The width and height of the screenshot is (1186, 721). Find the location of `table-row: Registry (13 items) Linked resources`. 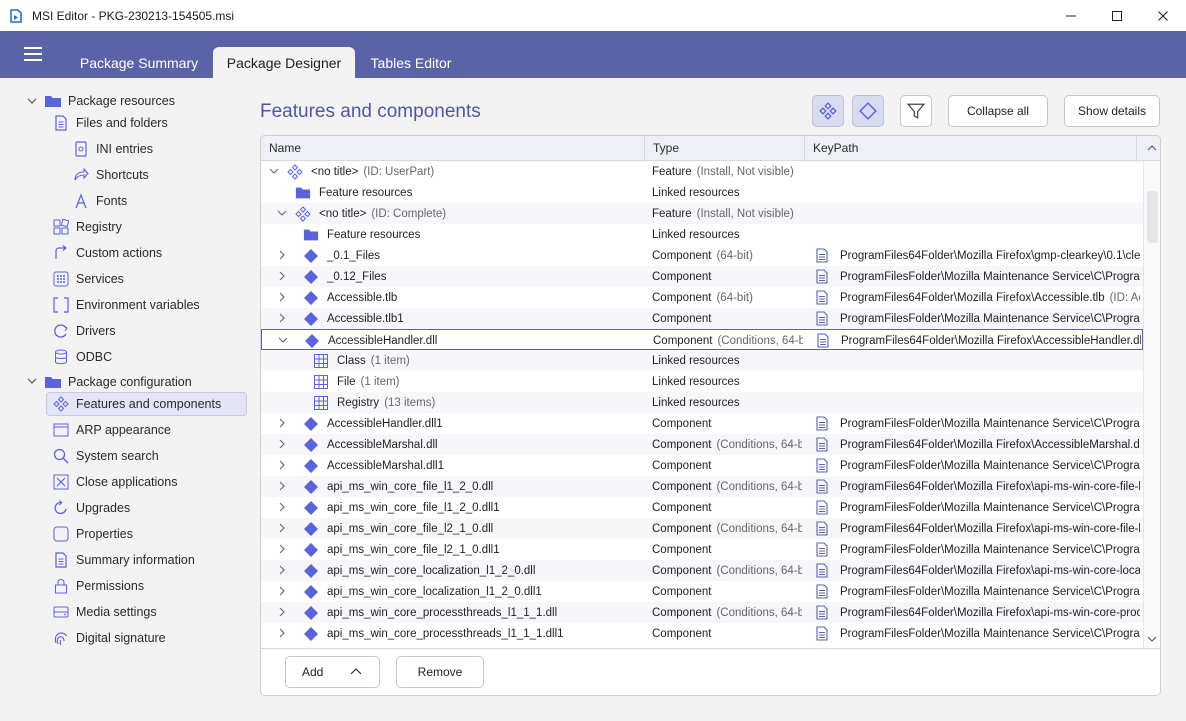

table-row: Registry (13 items) Linked resources is located at coordinates (702, 402).